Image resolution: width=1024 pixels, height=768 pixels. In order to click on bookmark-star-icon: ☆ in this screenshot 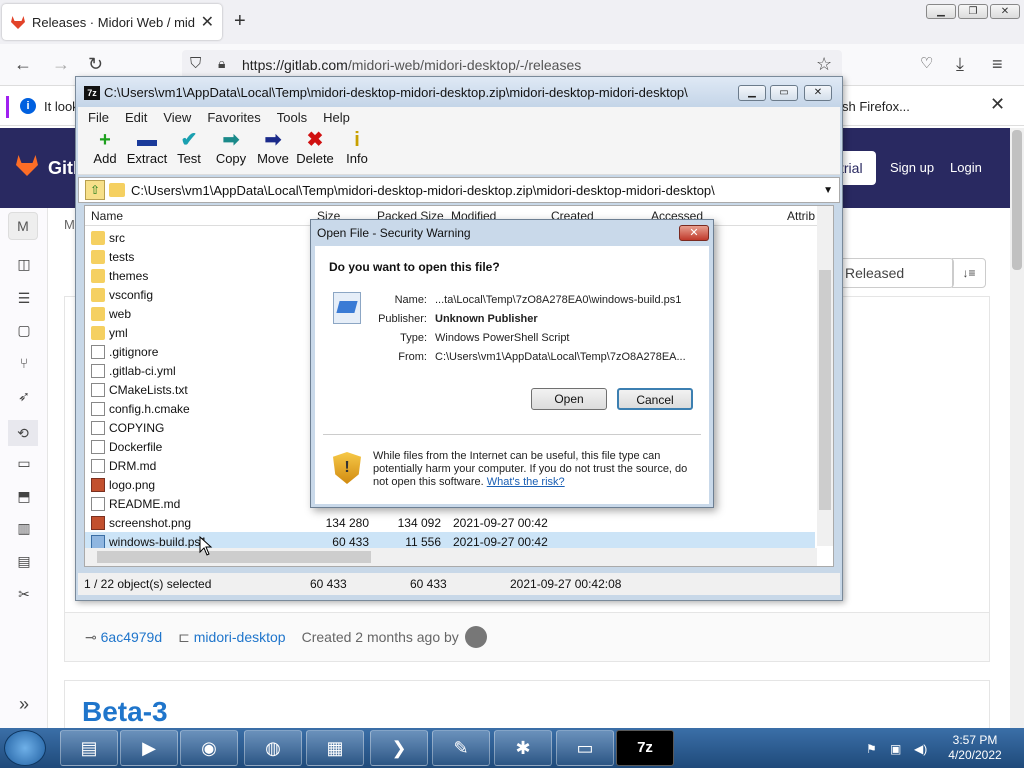, I will do `click(824, 64)`.